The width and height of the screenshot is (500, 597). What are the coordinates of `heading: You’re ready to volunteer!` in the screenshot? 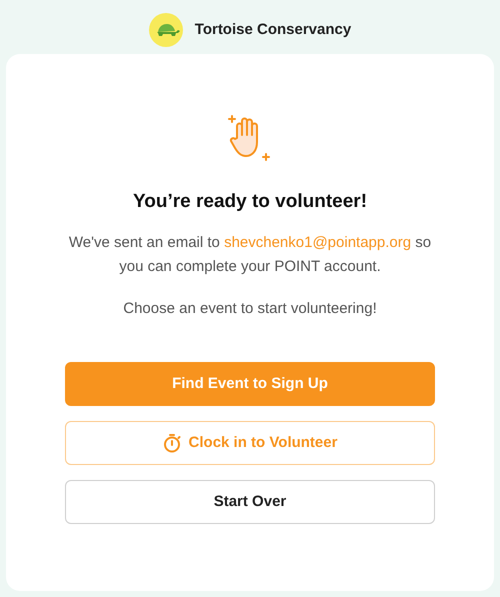 It's located at (250, 202).